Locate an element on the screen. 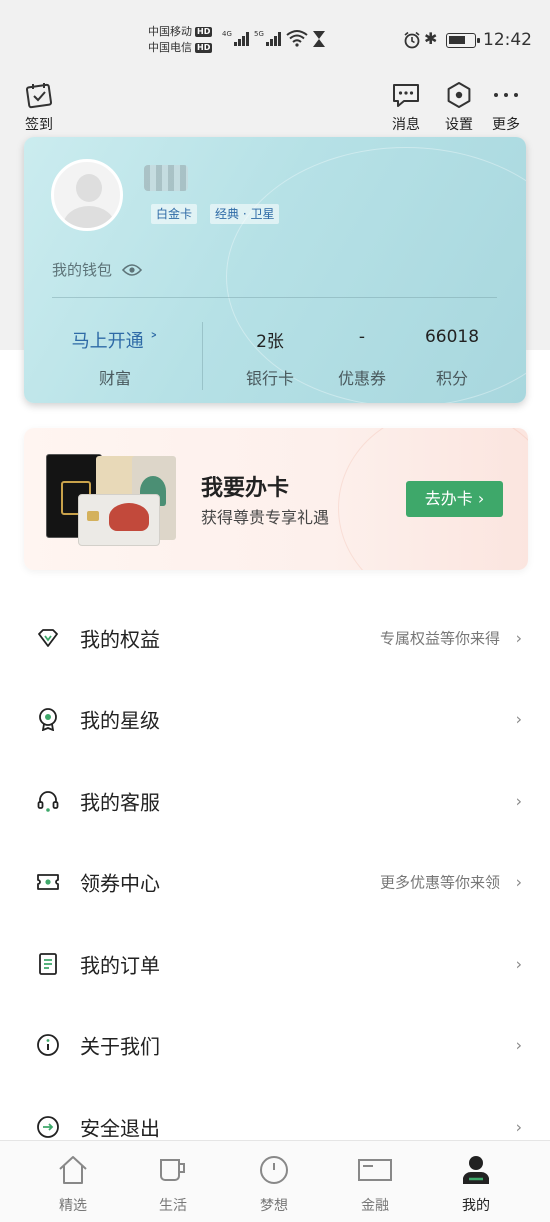 The height and width of the screenshot is (1222, 550). bottom-tab-bar: 精选 生活 梦想 金融 我的 is located at coordinates (275, 1181).